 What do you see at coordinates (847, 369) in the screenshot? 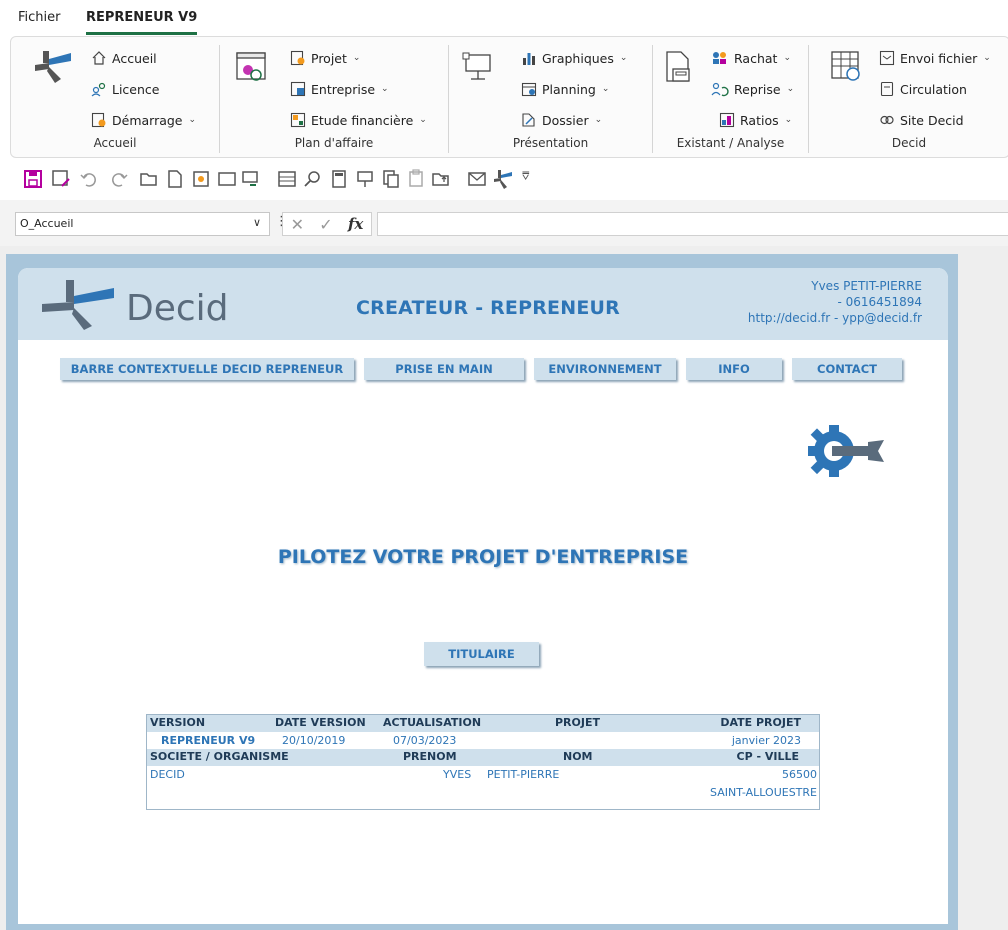
I see `contact-button: CONTACT` at bounding box center [847, 369].